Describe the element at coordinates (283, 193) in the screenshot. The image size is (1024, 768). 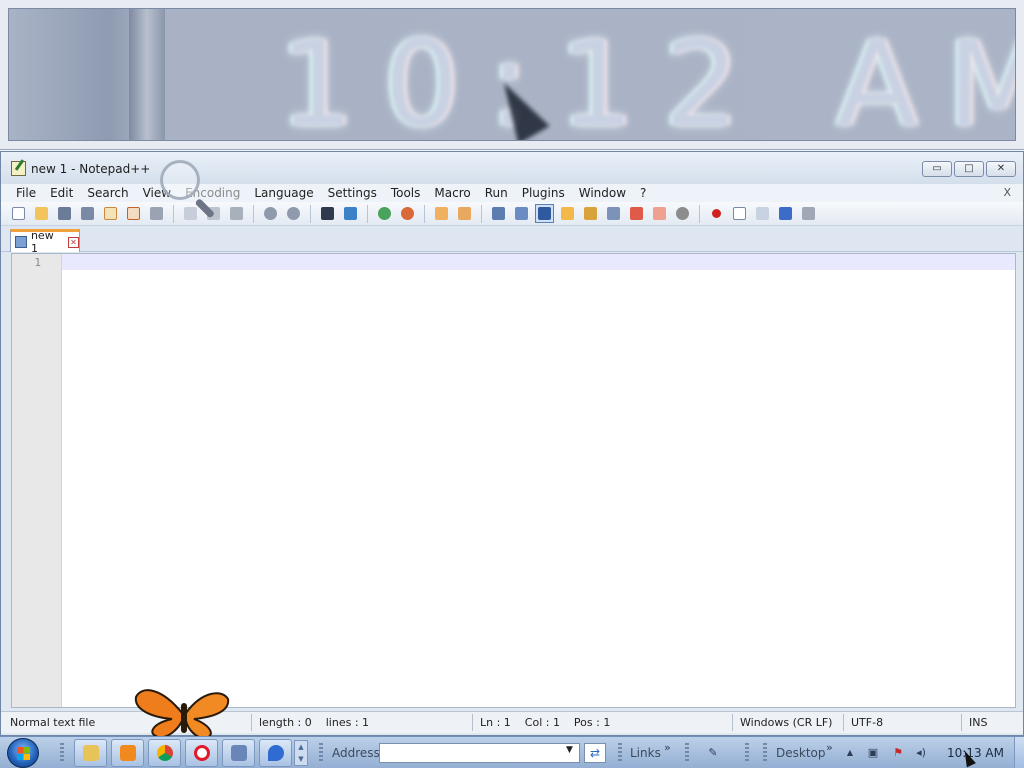
I see `menu-language: Language` at that location.